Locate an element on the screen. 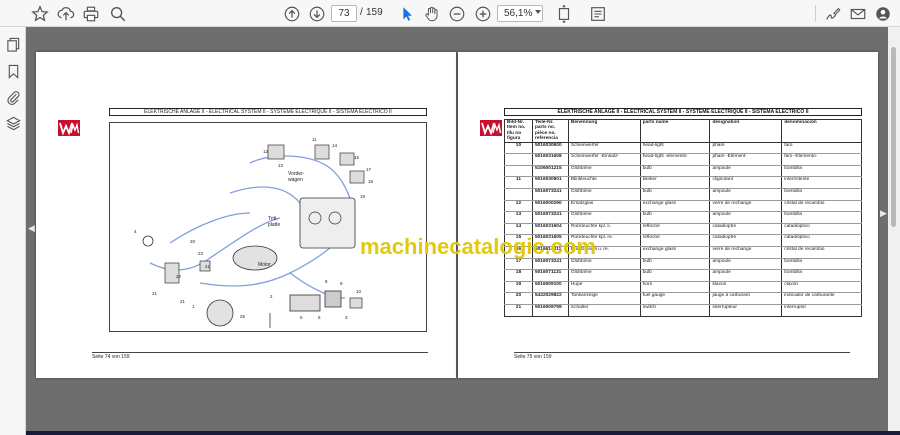 The image size is (900, 435). svg-text: 9 is located at coordinates (341, 283).